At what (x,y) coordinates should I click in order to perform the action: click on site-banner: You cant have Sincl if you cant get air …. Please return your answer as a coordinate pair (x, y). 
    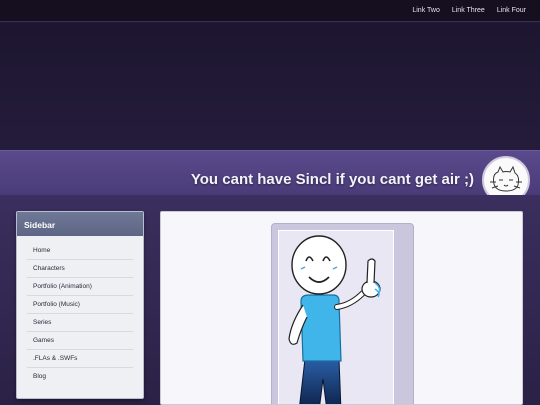
    Looking at the image, I should click on (270, 172).